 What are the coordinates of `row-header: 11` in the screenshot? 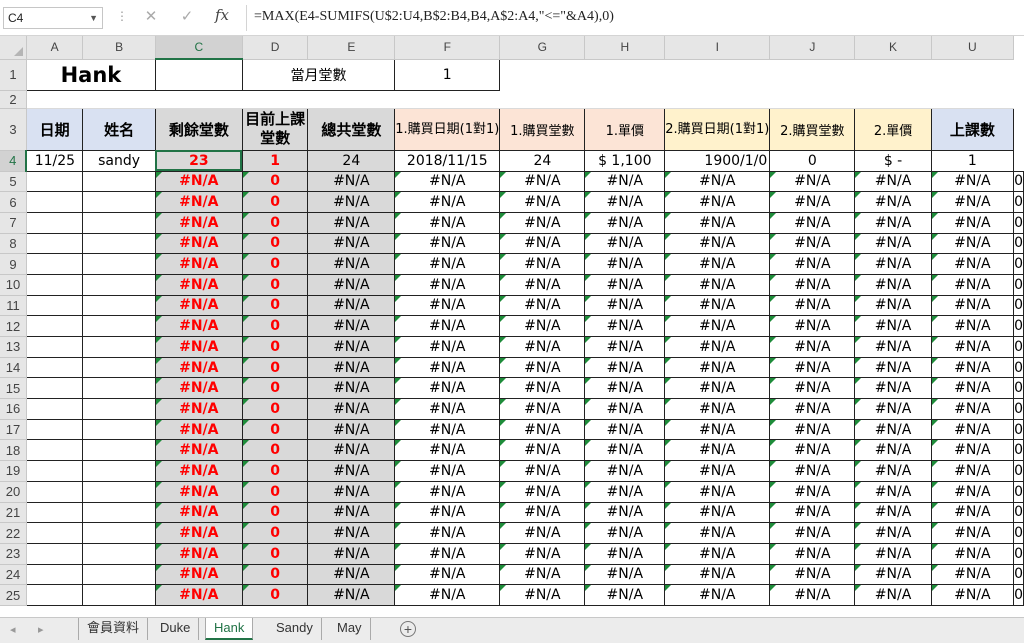 It's located at (13, 306).